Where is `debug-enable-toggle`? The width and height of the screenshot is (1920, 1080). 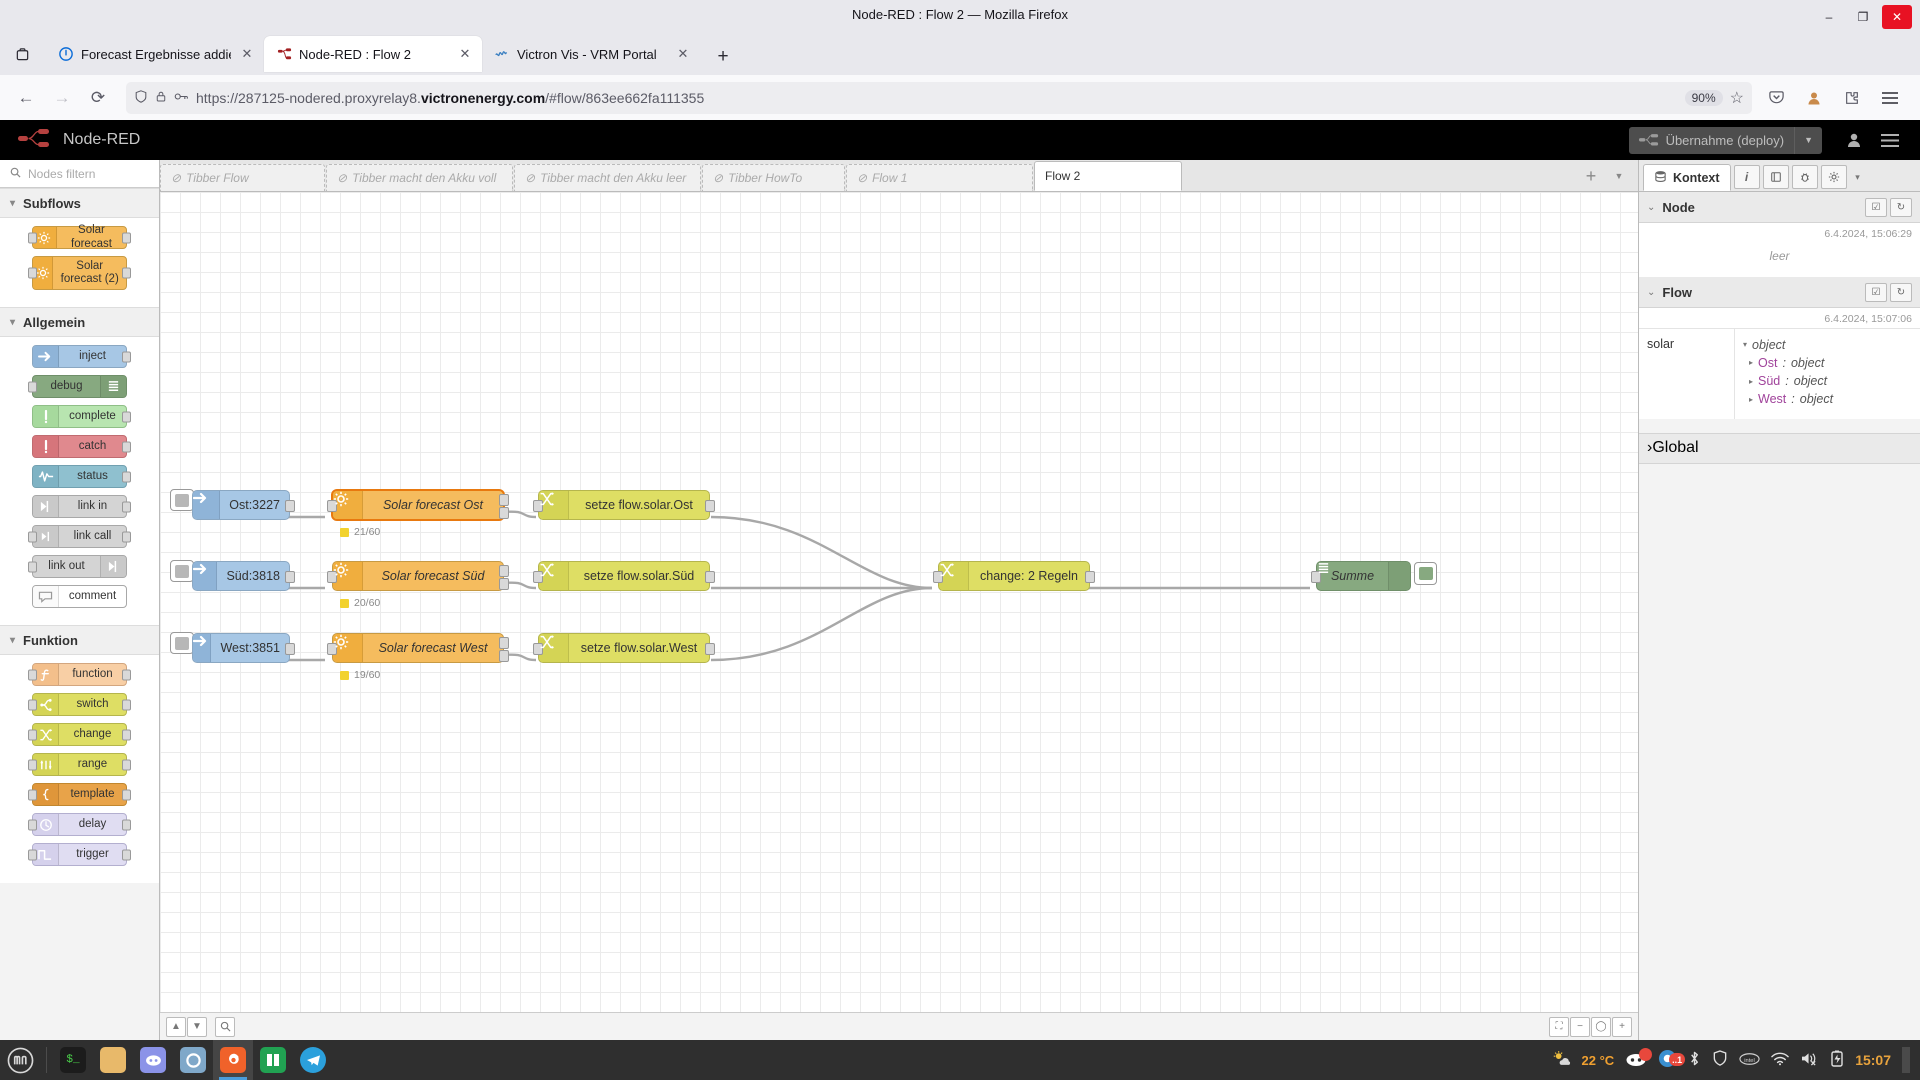
debug-enable-toggle is located at coordinates (1425, 573).